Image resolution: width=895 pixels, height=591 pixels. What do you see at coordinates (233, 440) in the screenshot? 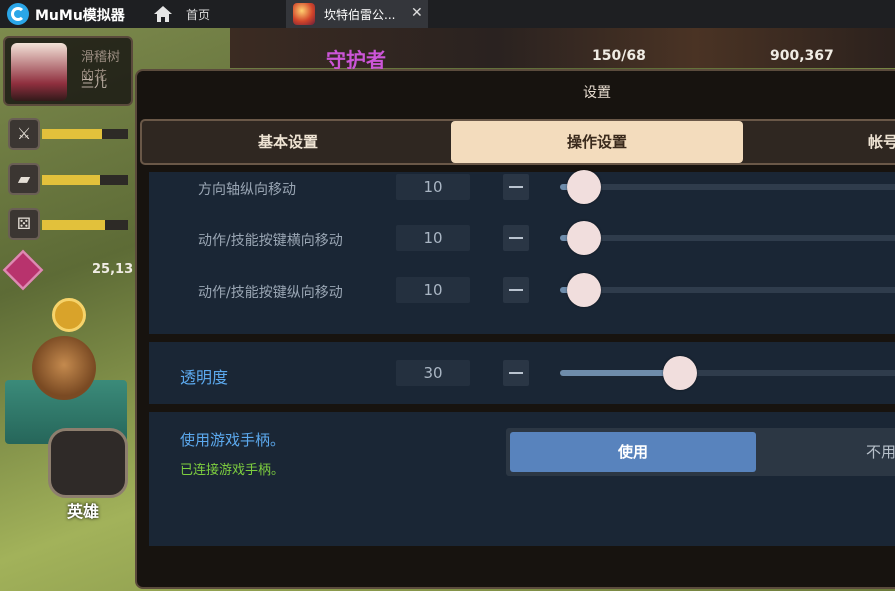
I see `gamepad-label: 使用游戏手柄。` at bounding box center [233, 440].